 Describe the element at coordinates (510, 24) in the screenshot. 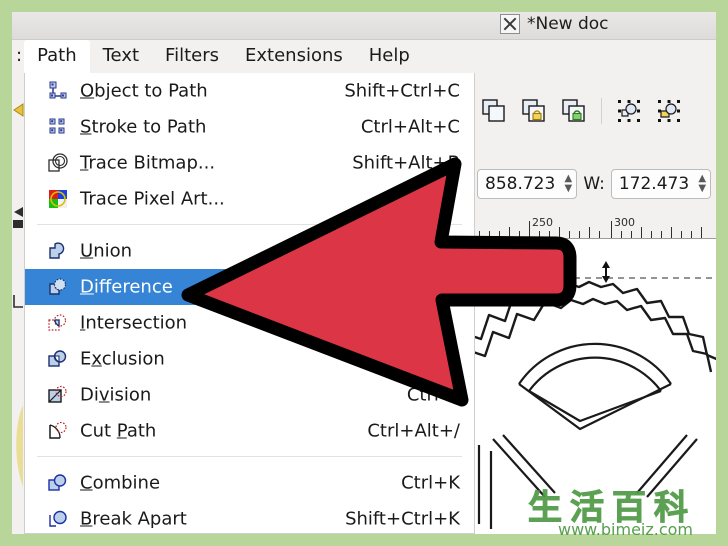

I see `x-window-icon` at that location.